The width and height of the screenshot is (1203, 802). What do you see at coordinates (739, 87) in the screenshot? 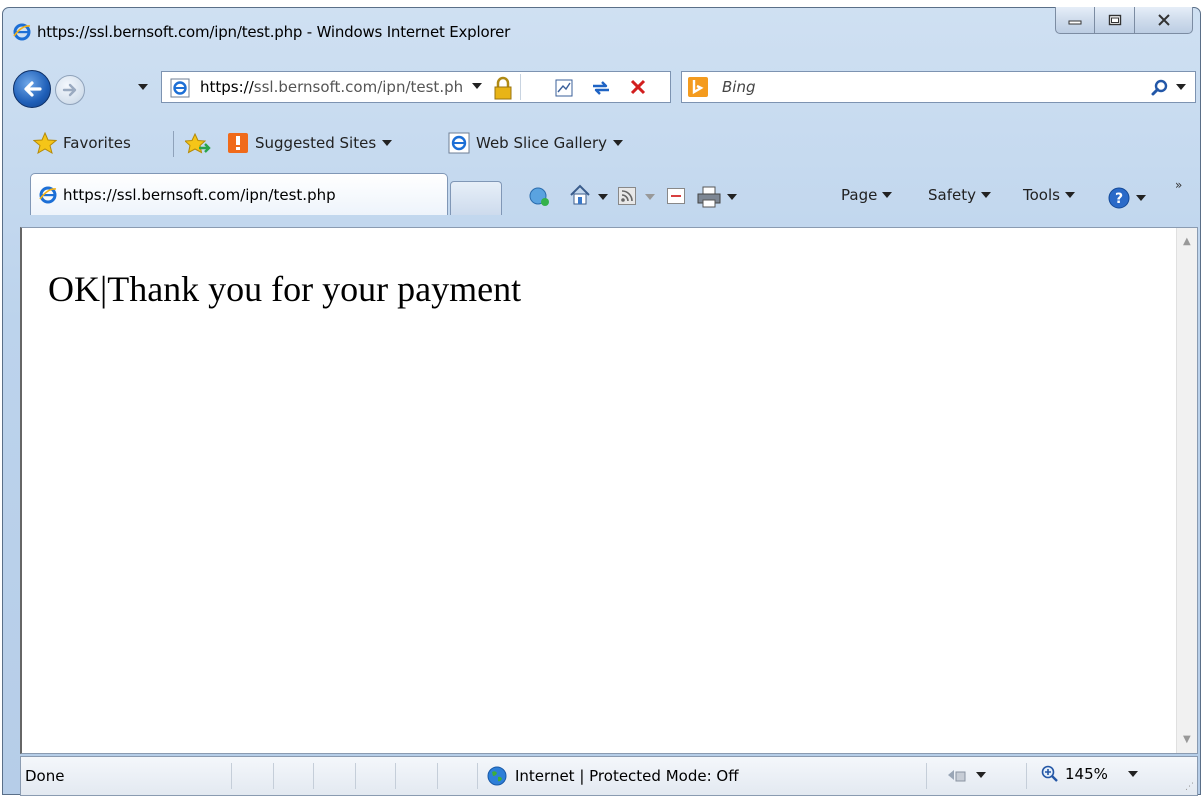
I see `search-placeholder: Bing` at bounding box center [739, 87].